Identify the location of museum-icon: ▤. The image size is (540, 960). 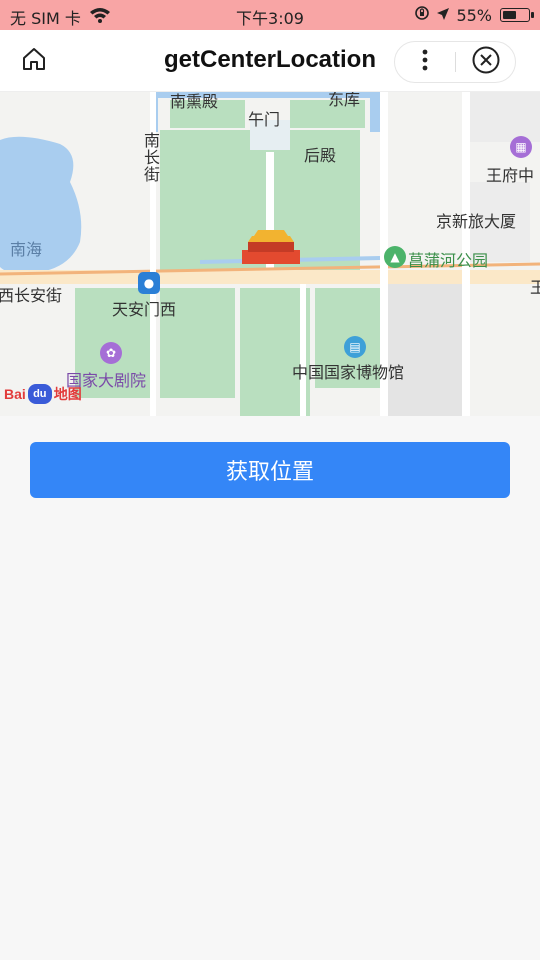
(355, 347).